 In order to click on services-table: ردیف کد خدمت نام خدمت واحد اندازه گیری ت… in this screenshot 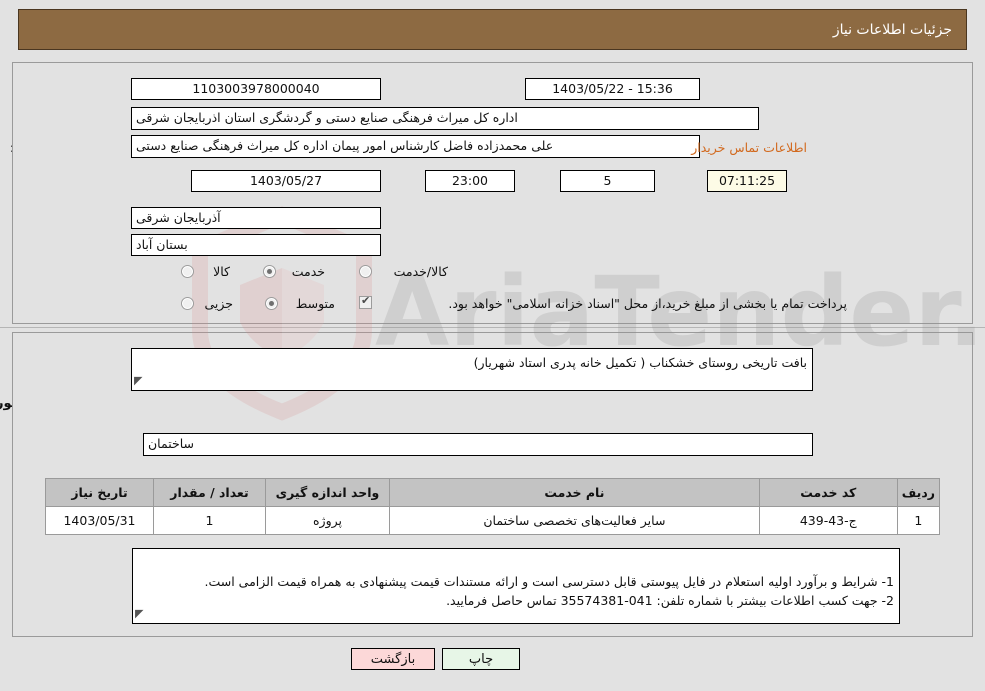, I will do `click(493, 506)`.